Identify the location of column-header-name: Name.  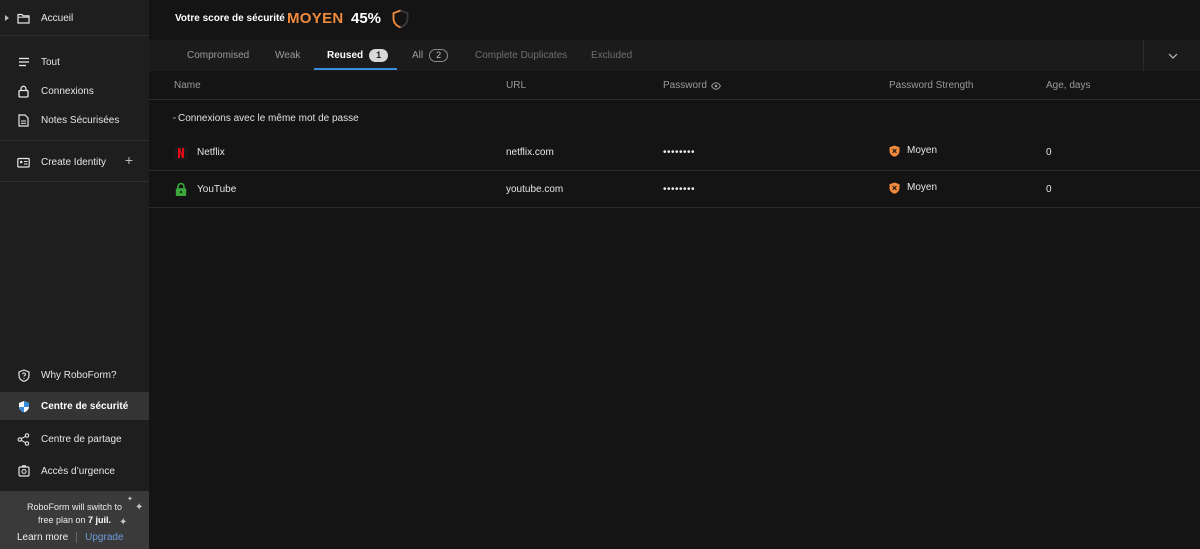
(187, 85).